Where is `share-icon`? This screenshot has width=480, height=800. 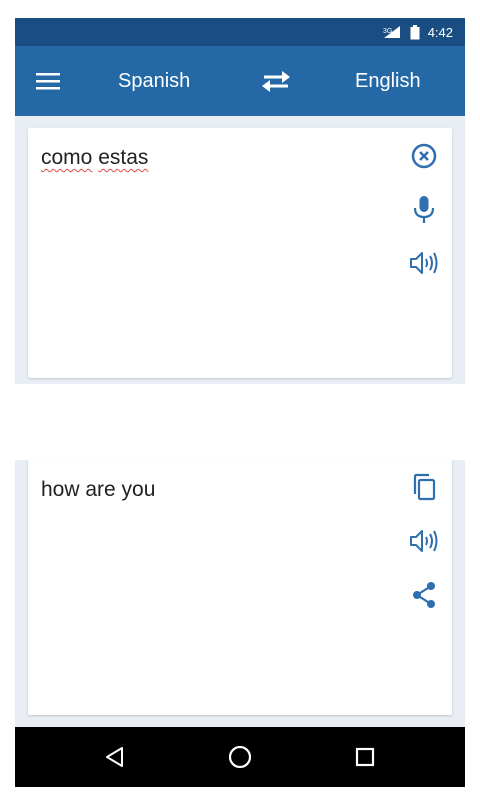
share-icon is located at coordinates (424, 595).